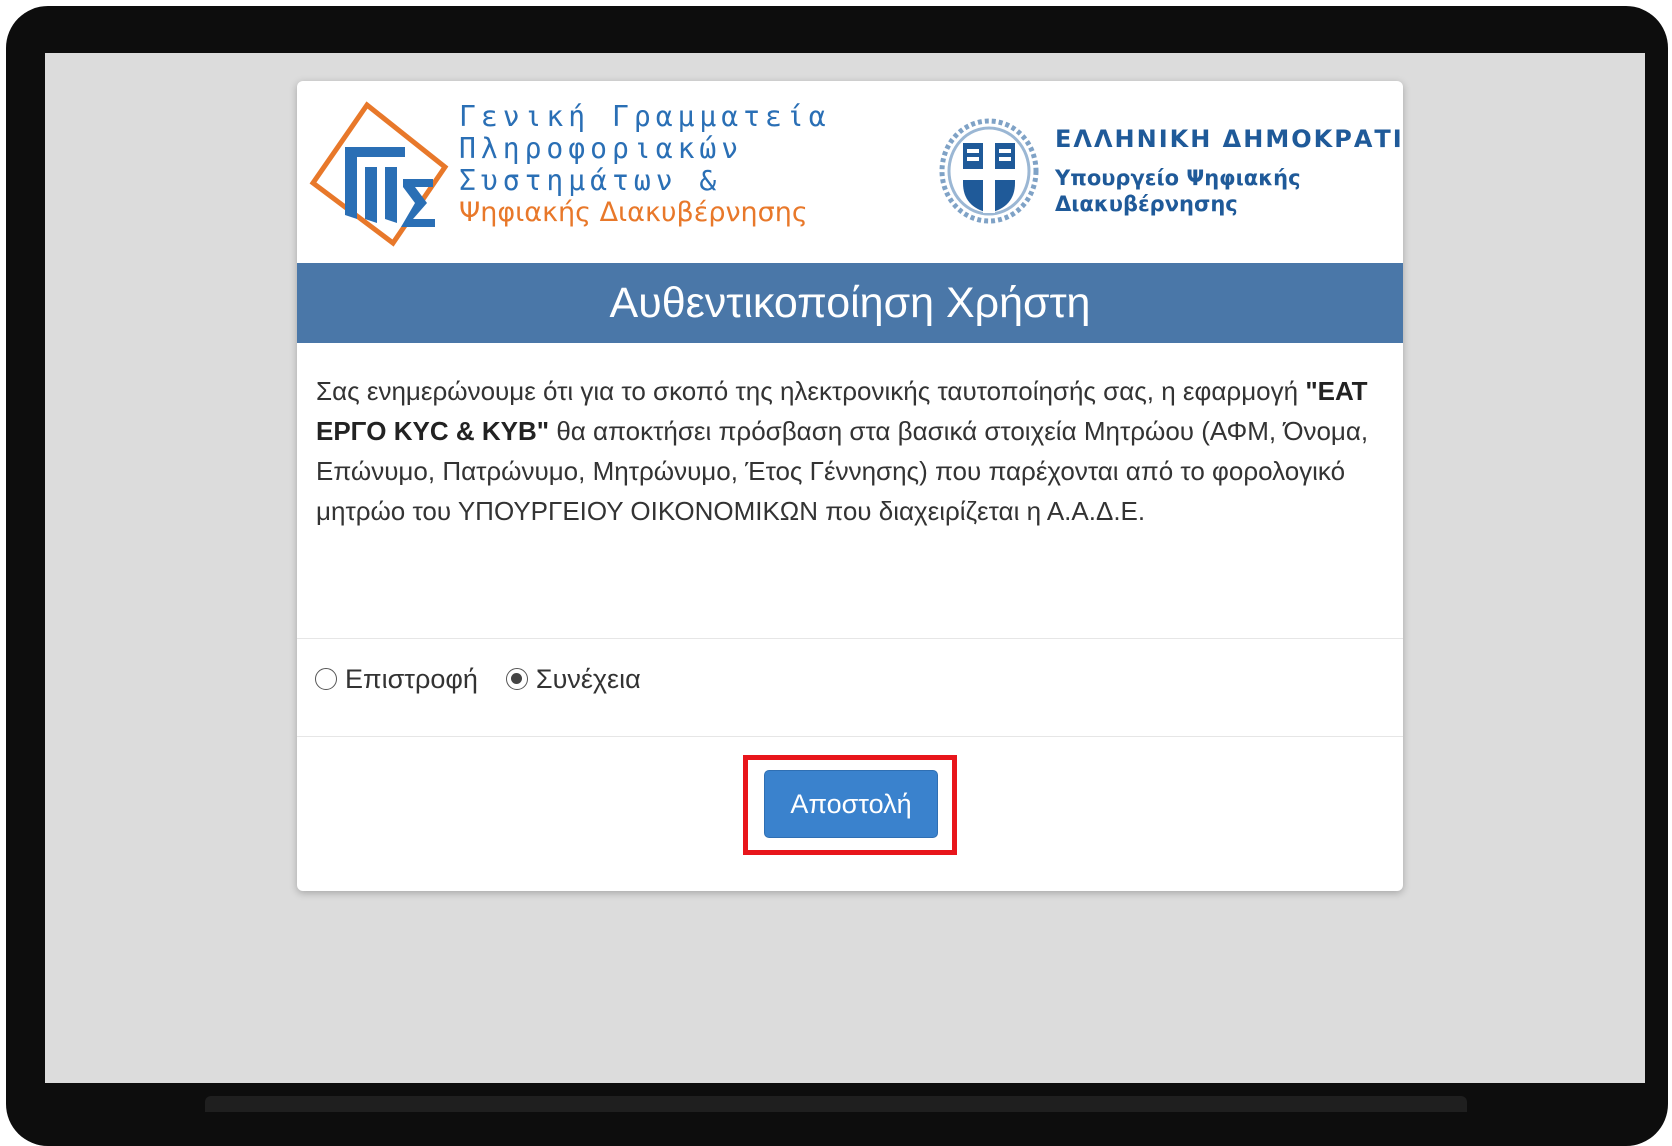  What do you see at coordinates (633, 212) in the screenshot?
I see `gsis-line-4: Ψηφιακής Διακυβέρνησης` at bounding box center [633, 212].